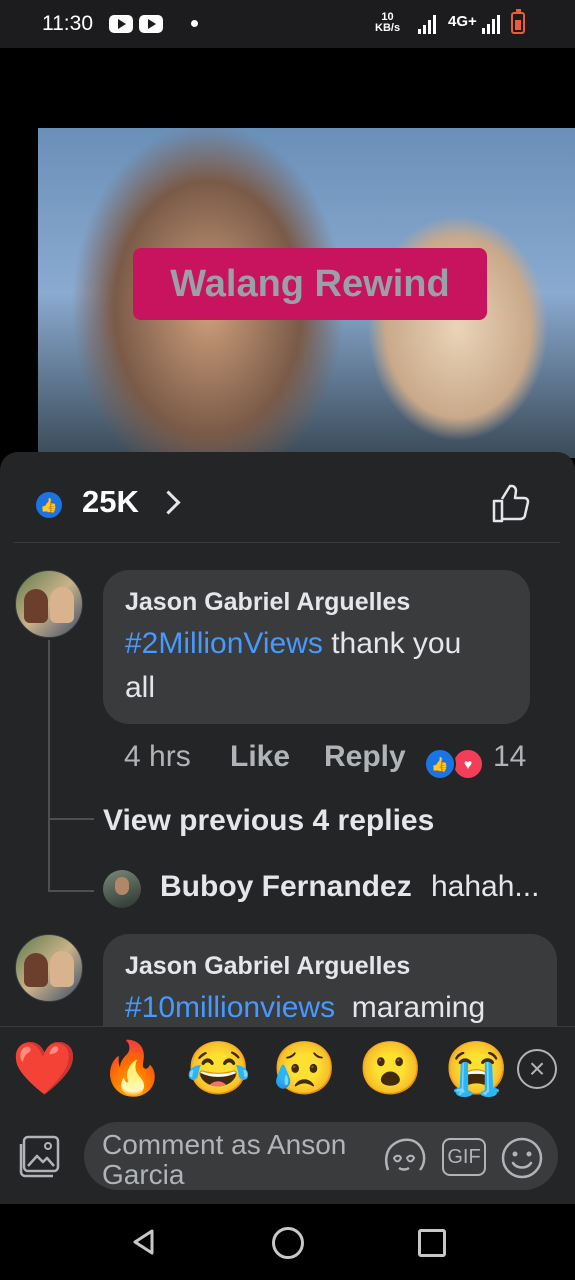  I want to click on comment-text: #2MillionViews thank you all, so click(293, 665).